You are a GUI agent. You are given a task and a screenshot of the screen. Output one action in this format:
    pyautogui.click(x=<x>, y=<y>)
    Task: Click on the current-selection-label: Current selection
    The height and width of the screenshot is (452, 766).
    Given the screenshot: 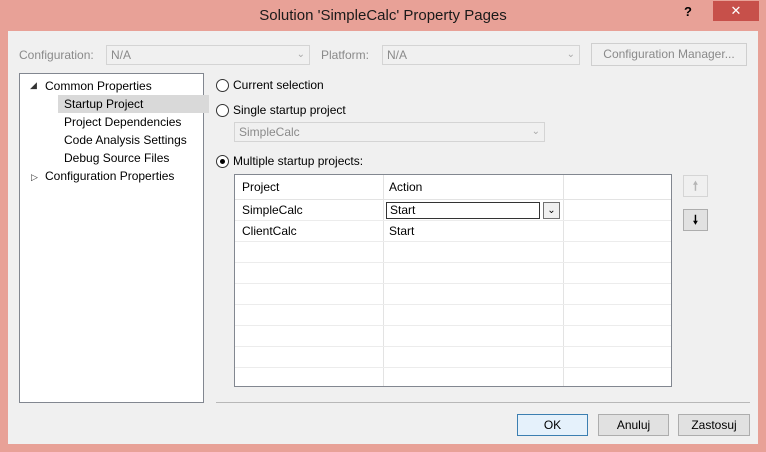 What is the action you would take?
    pyautogui.click(x=278, y=85)
    